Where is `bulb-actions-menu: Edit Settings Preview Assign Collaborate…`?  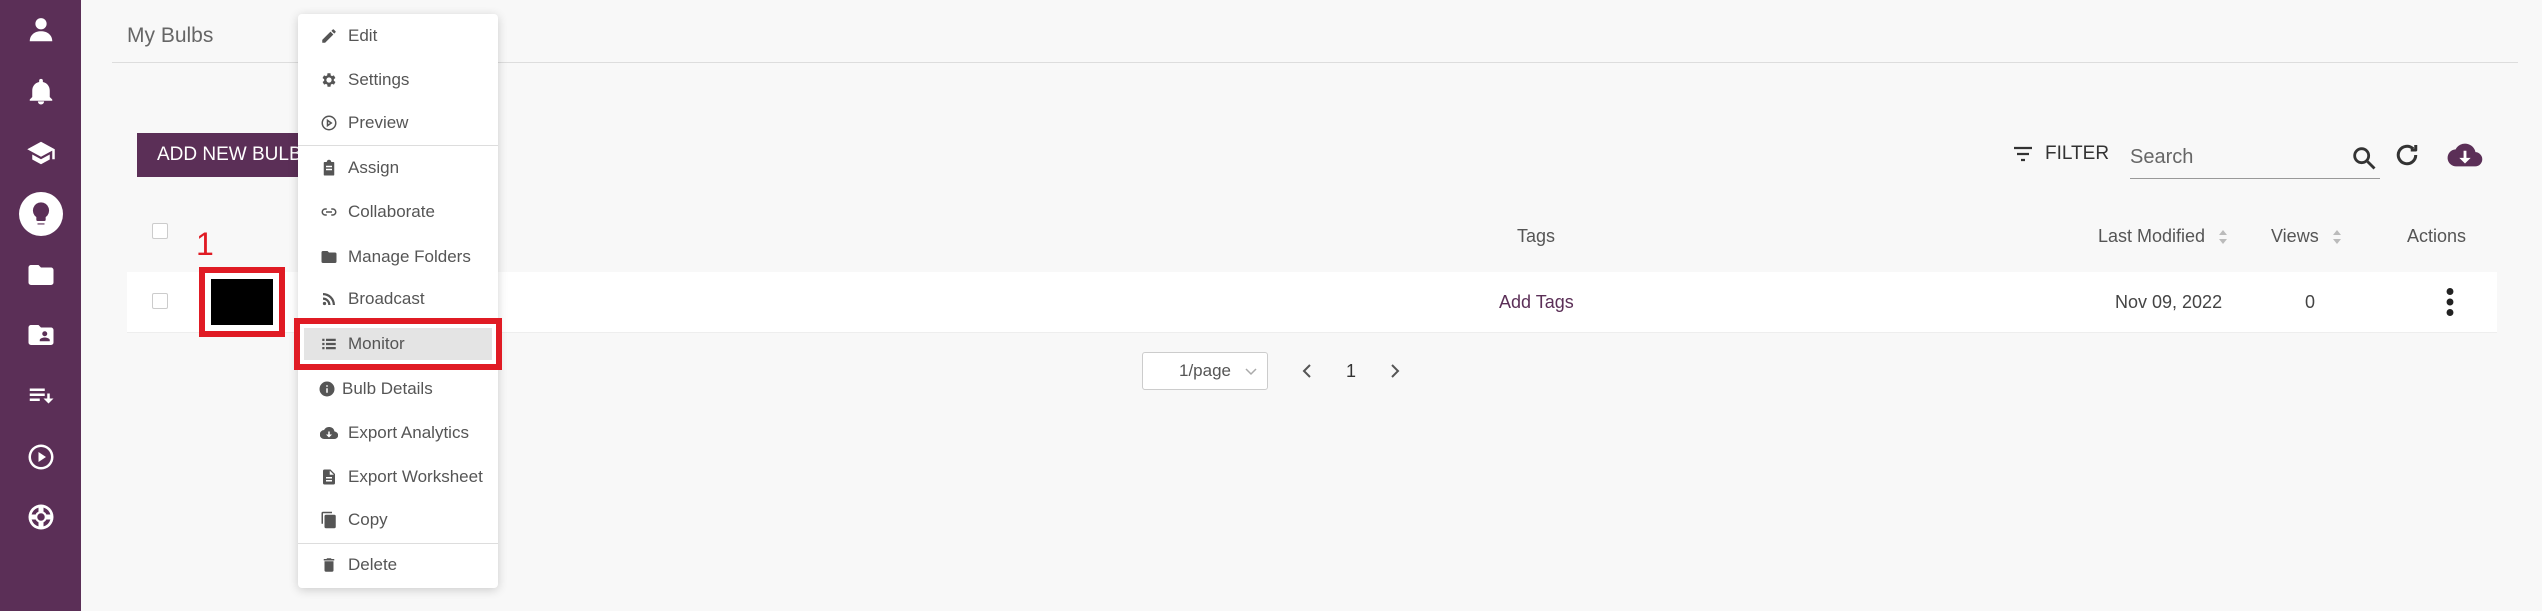 bulb-actions-menu: Edit Settings Preview Assign Collaborate… is located at coordinates (398, 301).